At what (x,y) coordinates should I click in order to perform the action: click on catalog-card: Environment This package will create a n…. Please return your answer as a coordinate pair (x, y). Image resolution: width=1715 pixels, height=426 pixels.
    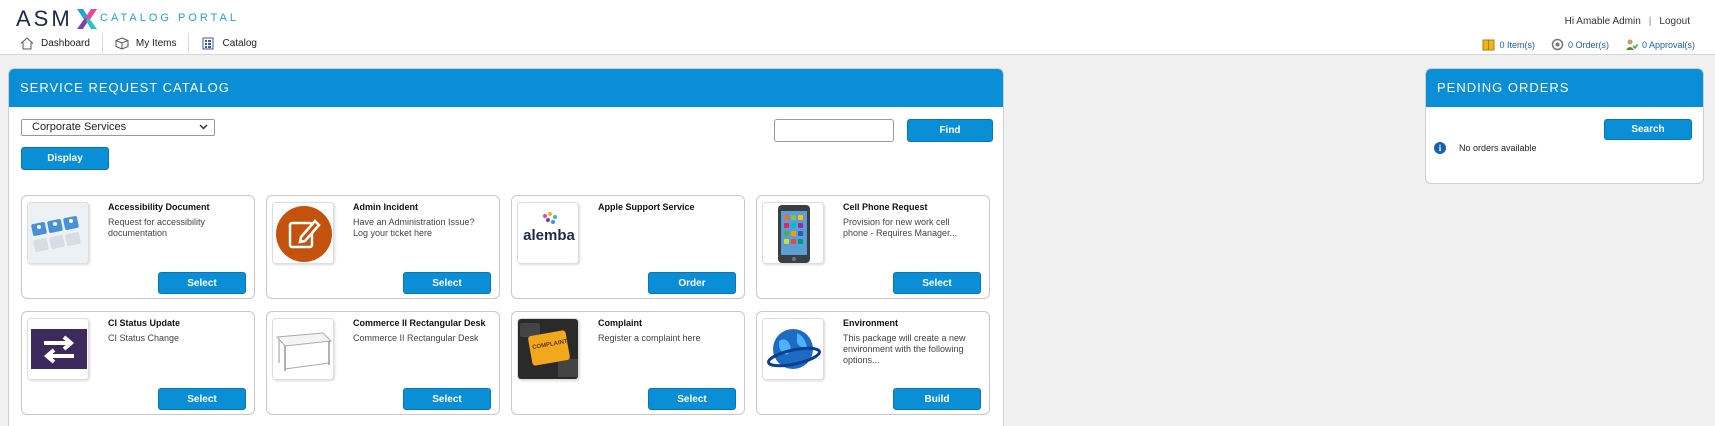
    Looking at the image, I should click on (873, 363).